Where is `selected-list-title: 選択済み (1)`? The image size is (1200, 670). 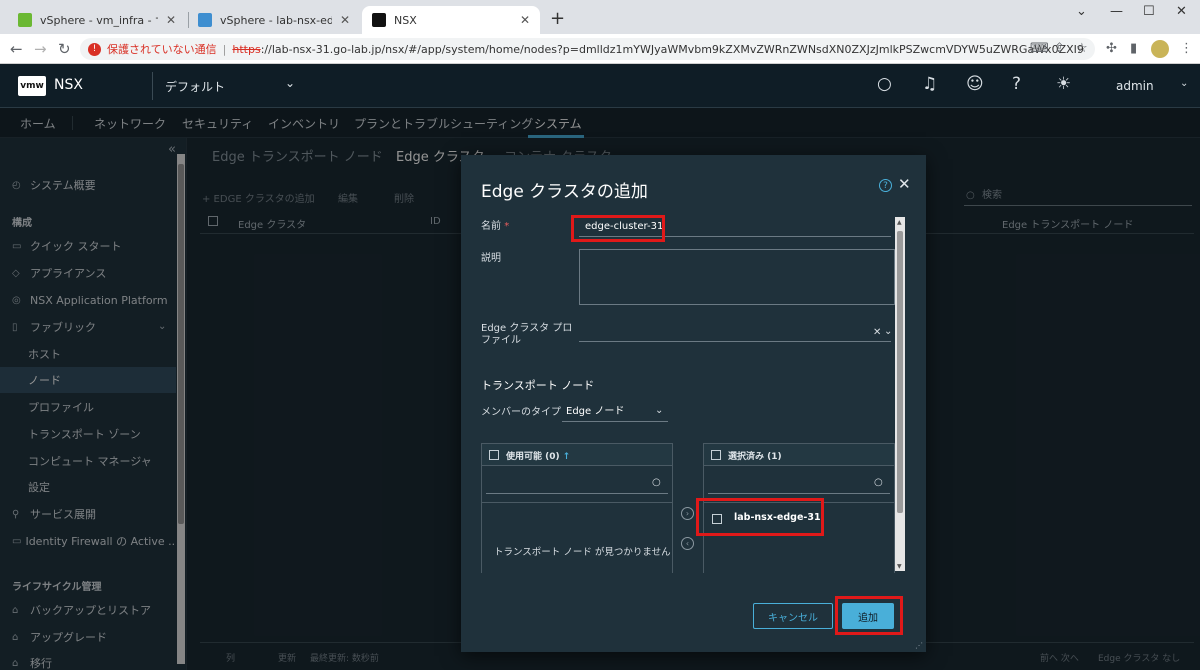
selected-list-title: 選択済み (1) is located at coordinates (755, 457).